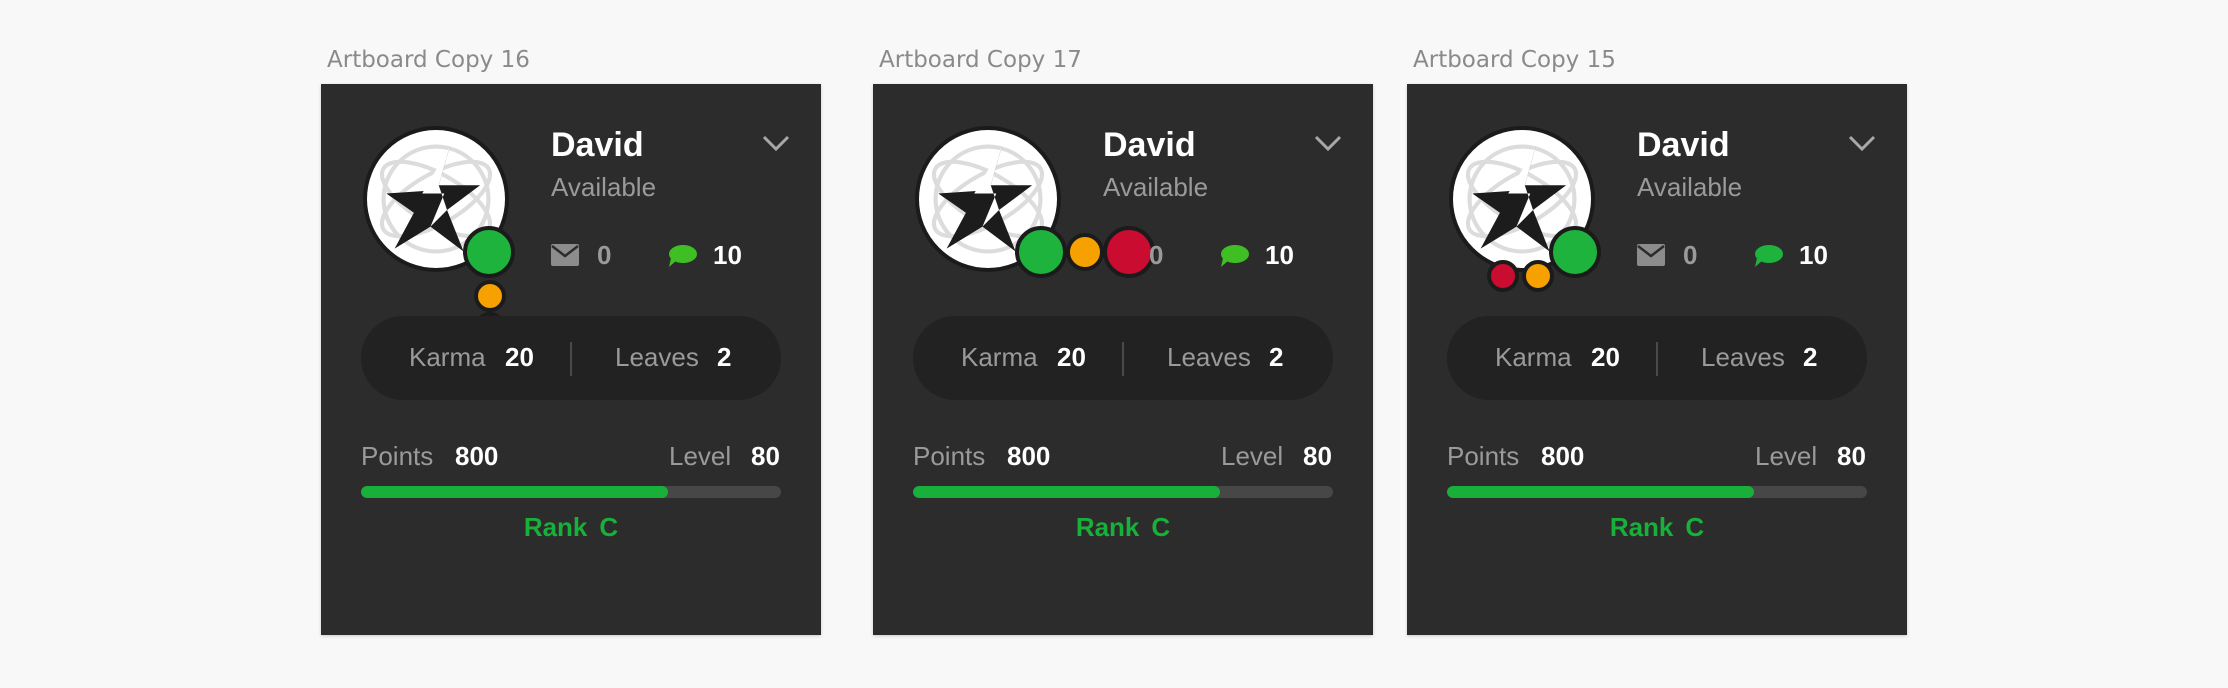 This screenshot has width=2228, height=688. Describe the element at coordinates (1514, 60) in the screenshot. I see `artboard-label: Artboard Copy 15` at that location.